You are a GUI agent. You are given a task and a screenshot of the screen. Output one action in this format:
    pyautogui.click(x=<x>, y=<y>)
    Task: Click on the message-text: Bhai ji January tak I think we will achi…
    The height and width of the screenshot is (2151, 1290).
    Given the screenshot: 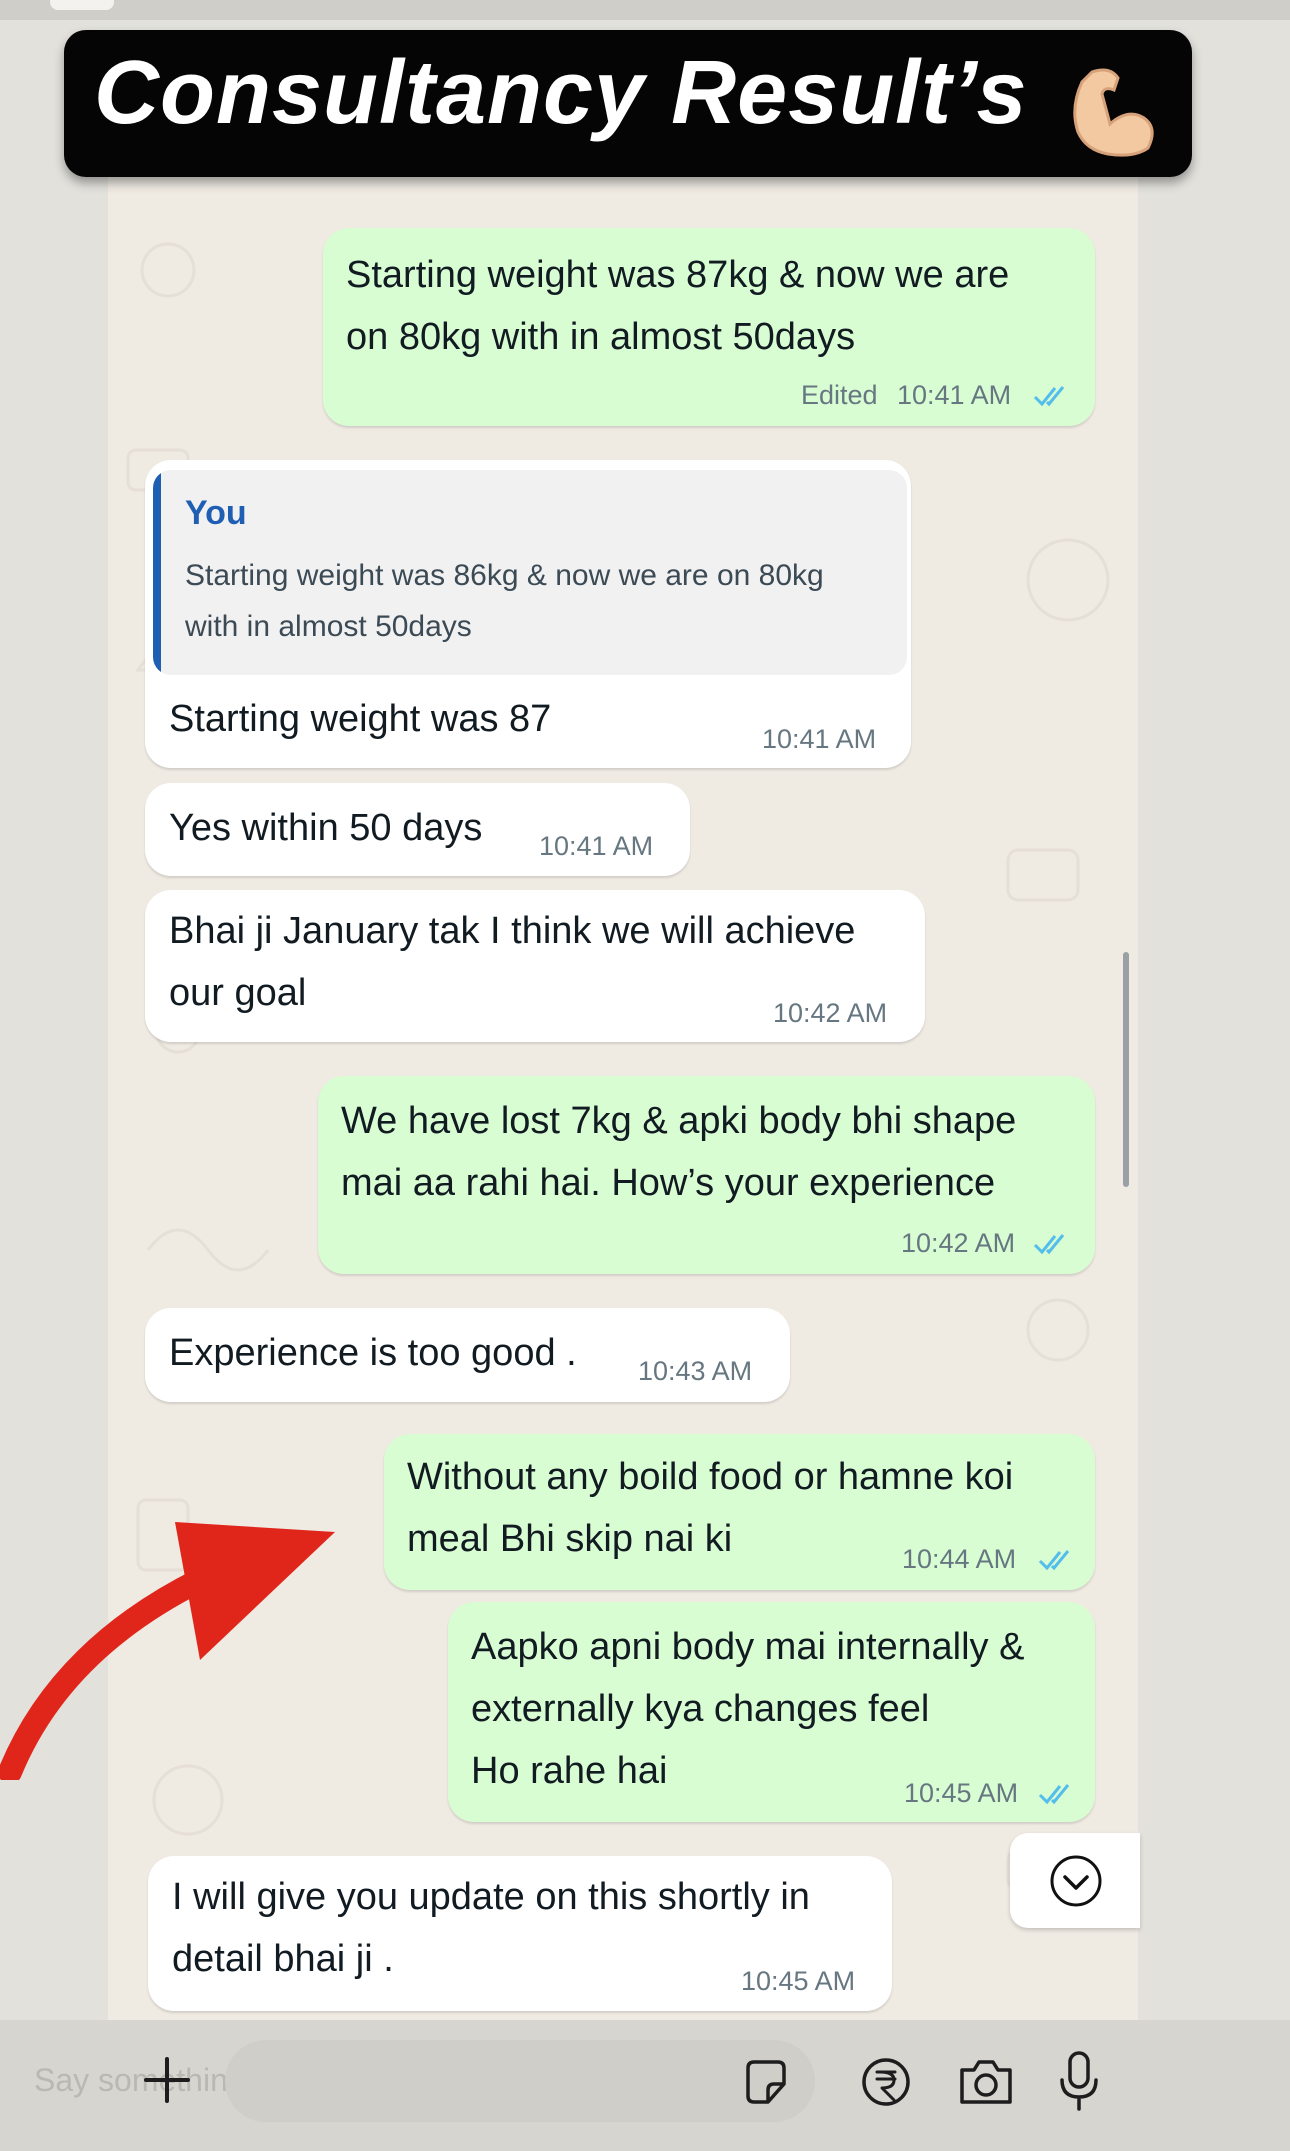 What is the action you would take?
    pyautogui.click(x=512, y=962)
    